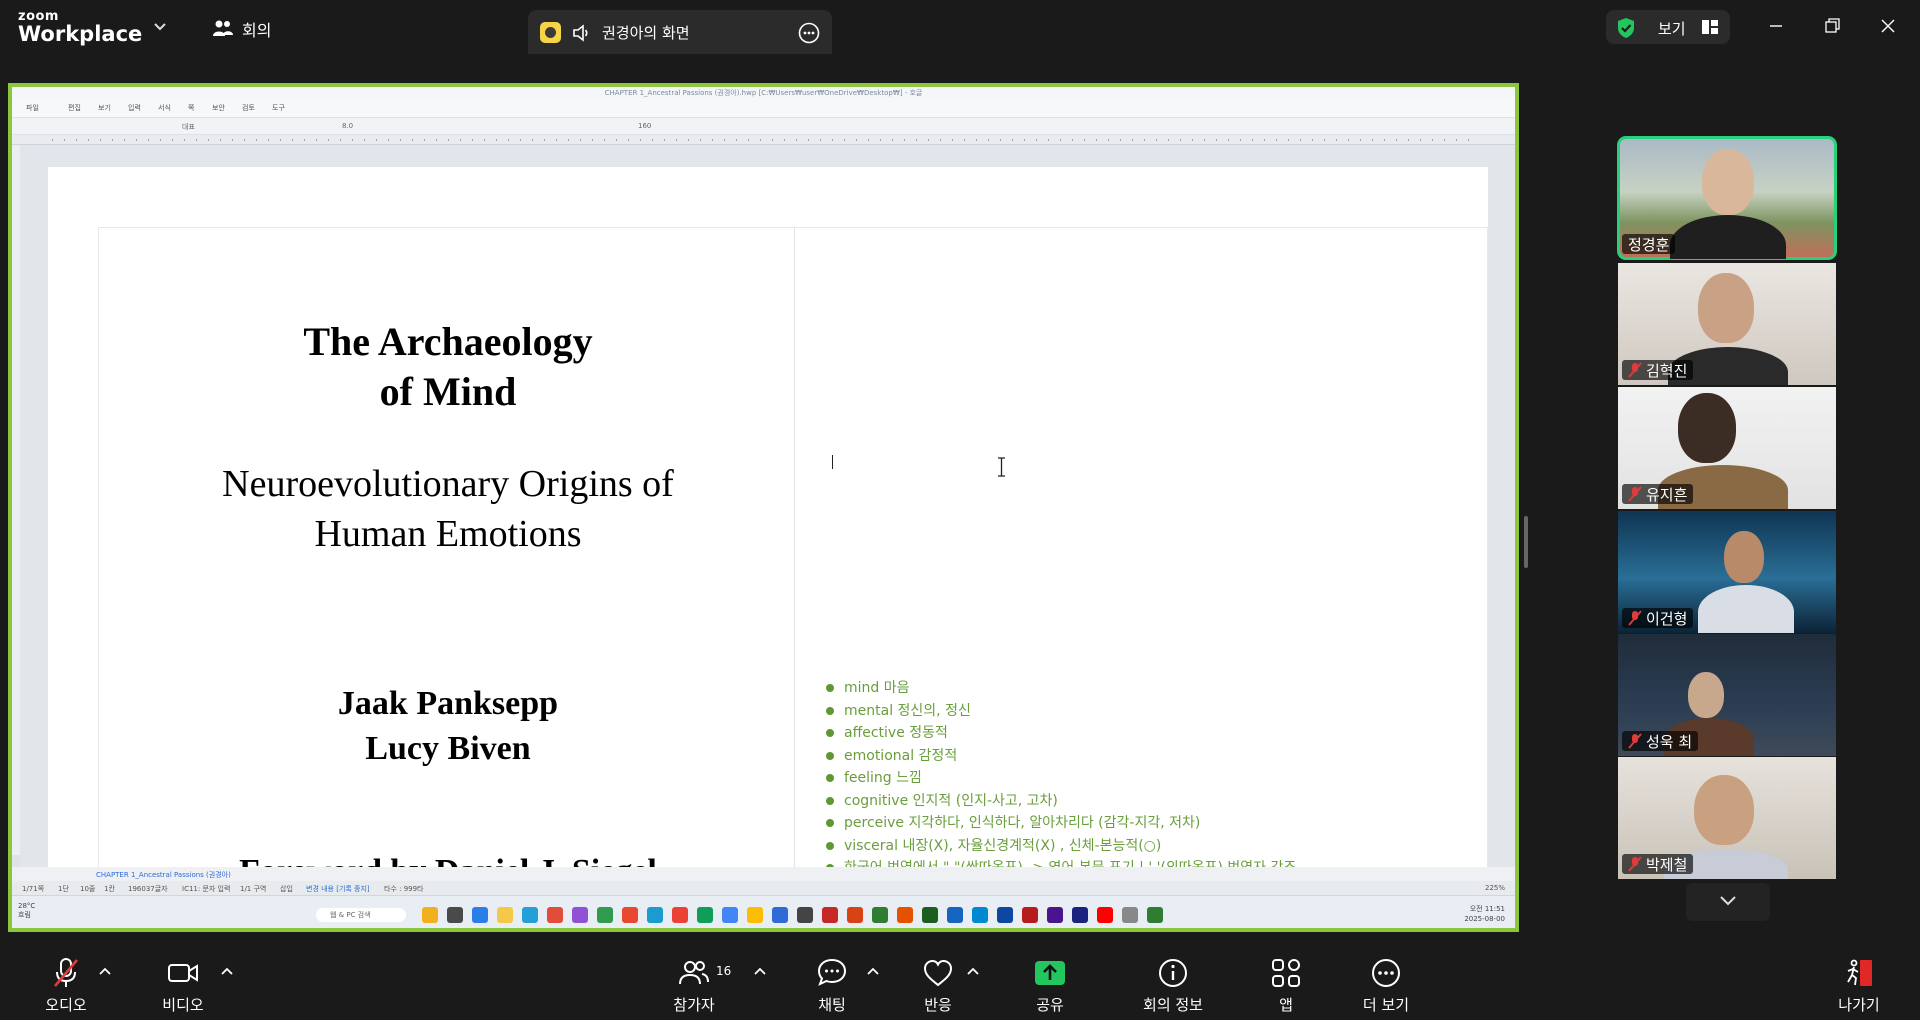 This screenshot has width=1920, height=1020. Describe the element at coordinates (183, 985) in the screenshot. I see `video-button: 비디오` at that location.